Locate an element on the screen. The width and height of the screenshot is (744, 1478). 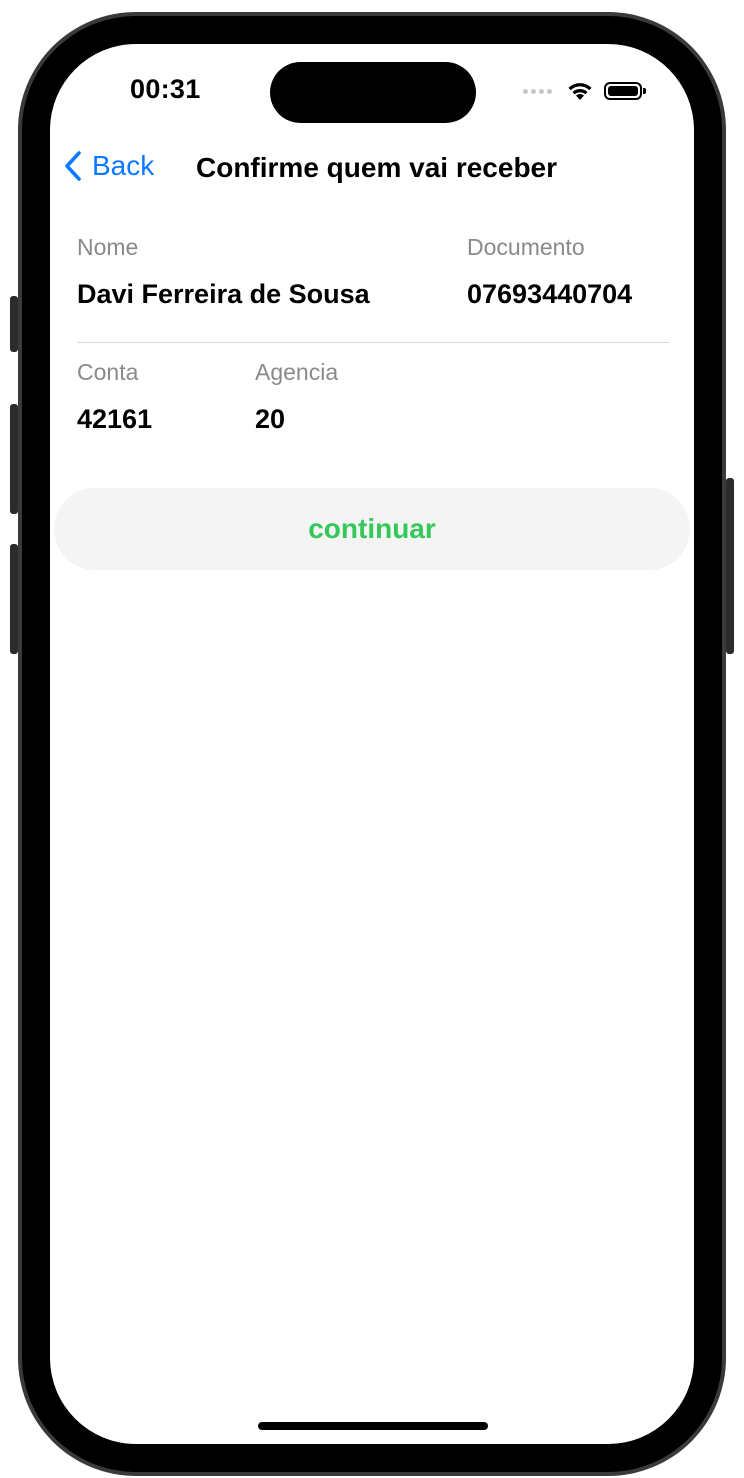
divider is located at coordinates (373, 342).